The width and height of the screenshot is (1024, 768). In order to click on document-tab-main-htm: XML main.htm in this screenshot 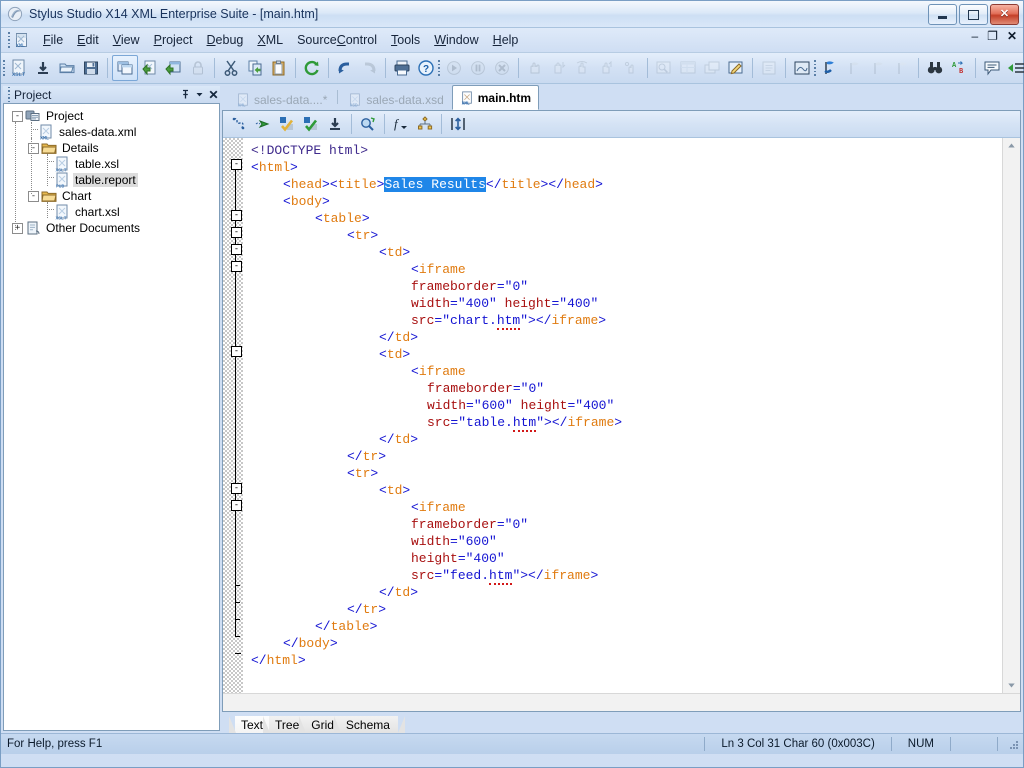, I will do `click(495, 97)`.